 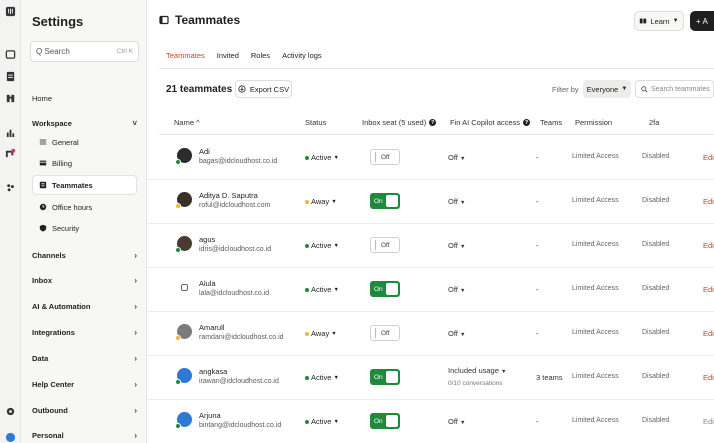 What do you see at coordinates (84, 332) in the screenshot?
I see `sidebar-section-integrations: Integrations ›` at bounding box center [84, 332].